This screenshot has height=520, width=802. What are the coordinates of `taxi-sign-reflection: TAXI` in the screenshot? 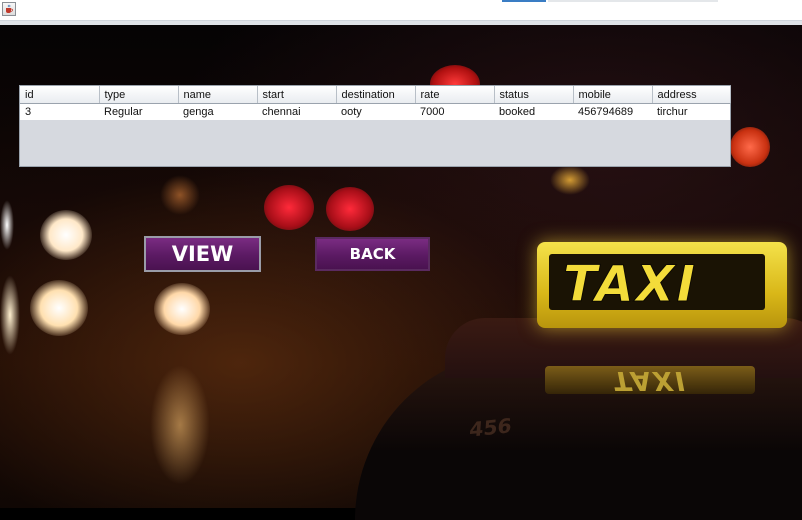 It's located at (650, 380).